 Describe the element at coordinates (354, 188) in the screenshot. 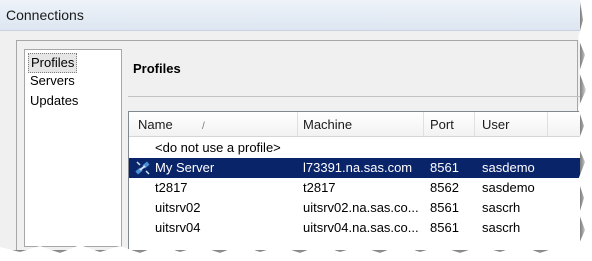

I see `table-row: t2817 t2817 8562 sasdemo` at that location.